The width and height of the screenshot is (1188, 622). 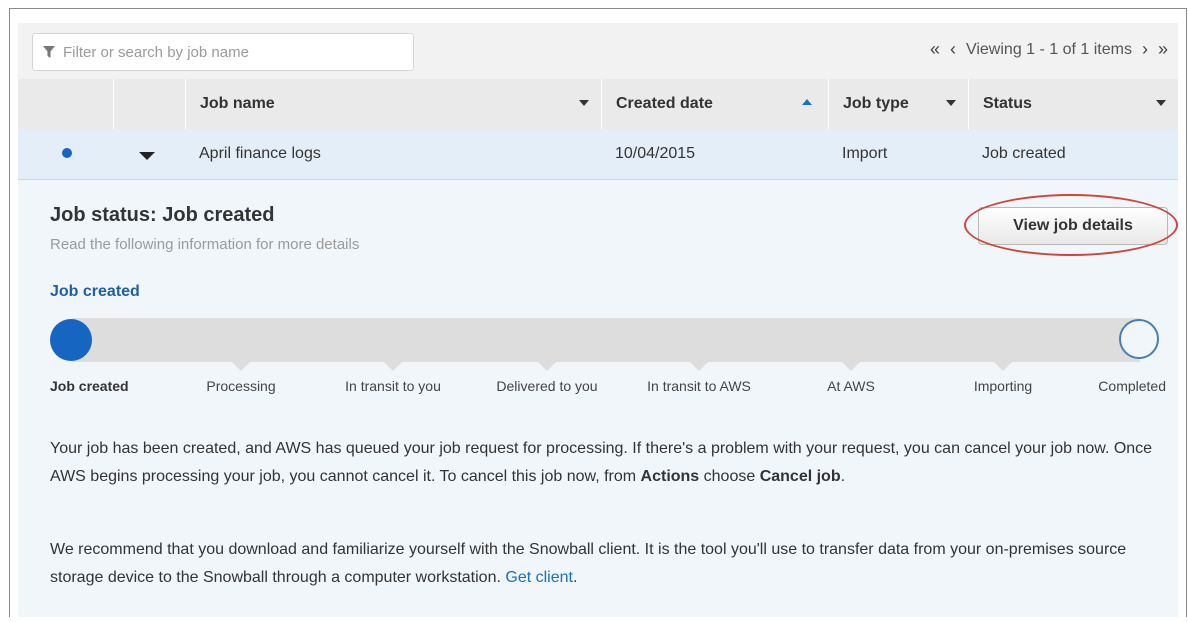 I want to click on header-created-date-label: Created date, so click(x=664, y=103).